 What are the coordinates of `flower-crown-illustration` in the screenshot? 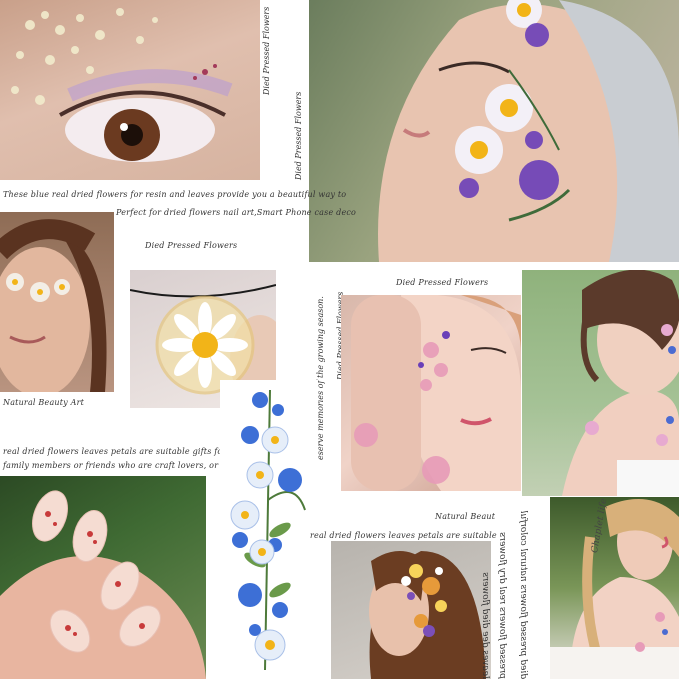 It's located at (53, 305).